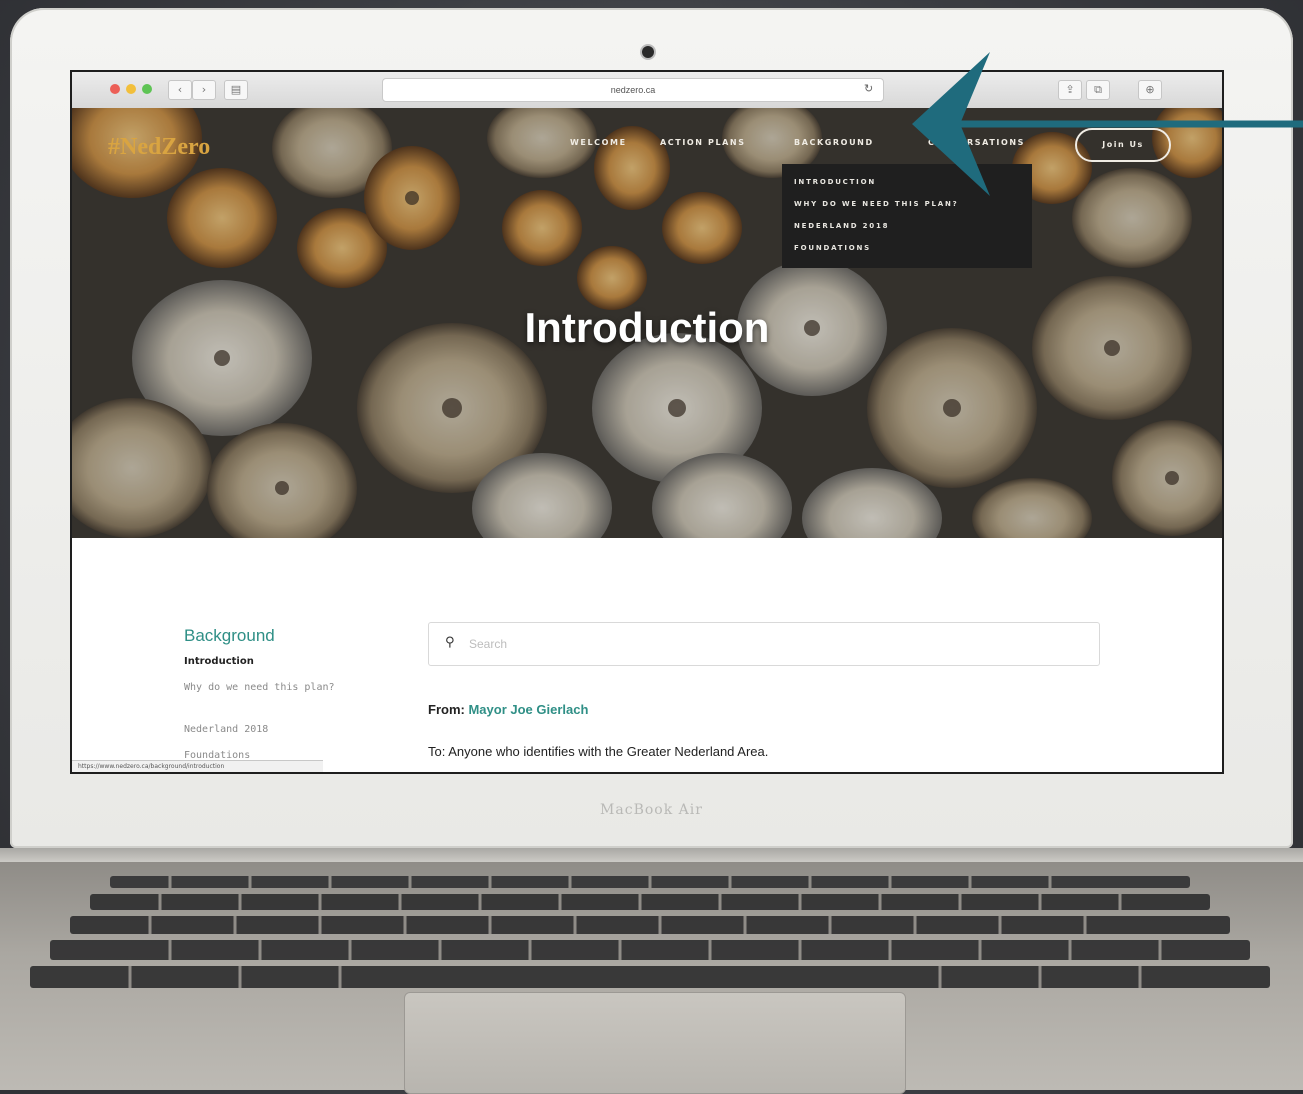 The width and height of the screenshot is (1303, 1094). Describe the element at coordinates (180, 90) in the screenshot. I see `back-button: ‹` at that location.